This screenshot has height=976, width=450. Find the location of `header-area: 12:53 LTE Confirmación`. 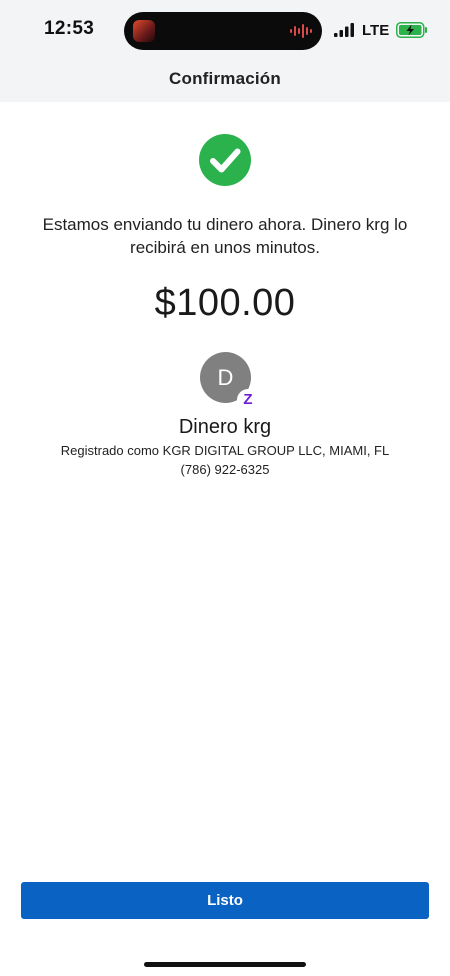

header-area: 12:53 LTE Confirmación is located at coordinates (225, 51).